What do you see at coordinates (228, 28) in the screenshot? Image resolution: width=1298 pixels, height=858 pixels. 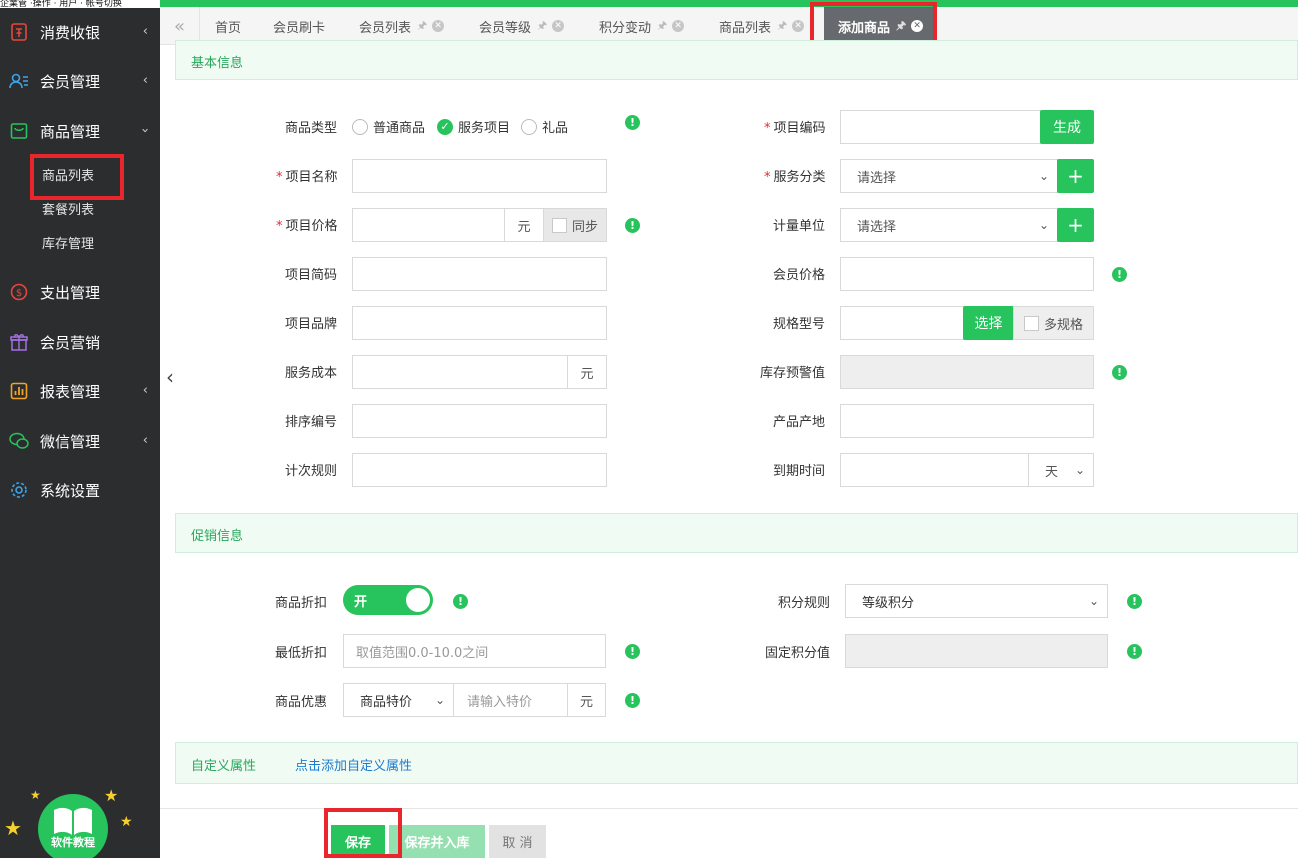 I see `tab-label: 首页` at bounding box center [228, 28].